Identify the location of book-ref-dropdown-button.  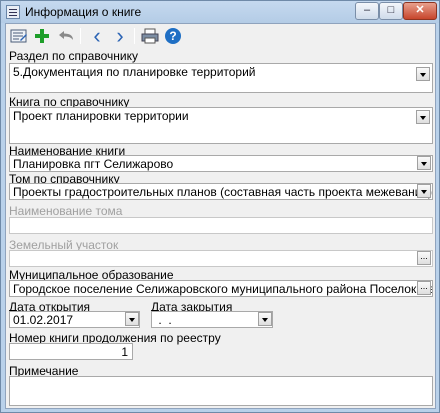
(423, 117).